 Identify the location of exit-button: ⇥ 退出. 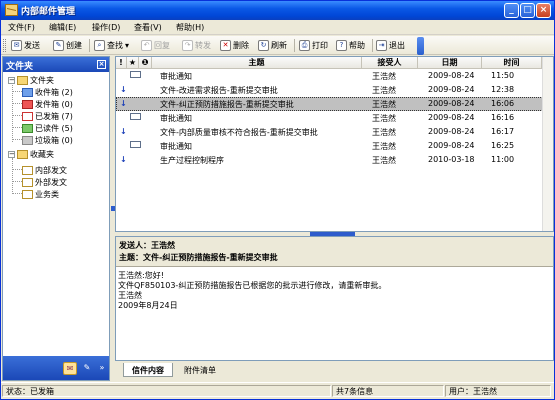
(390, 45).